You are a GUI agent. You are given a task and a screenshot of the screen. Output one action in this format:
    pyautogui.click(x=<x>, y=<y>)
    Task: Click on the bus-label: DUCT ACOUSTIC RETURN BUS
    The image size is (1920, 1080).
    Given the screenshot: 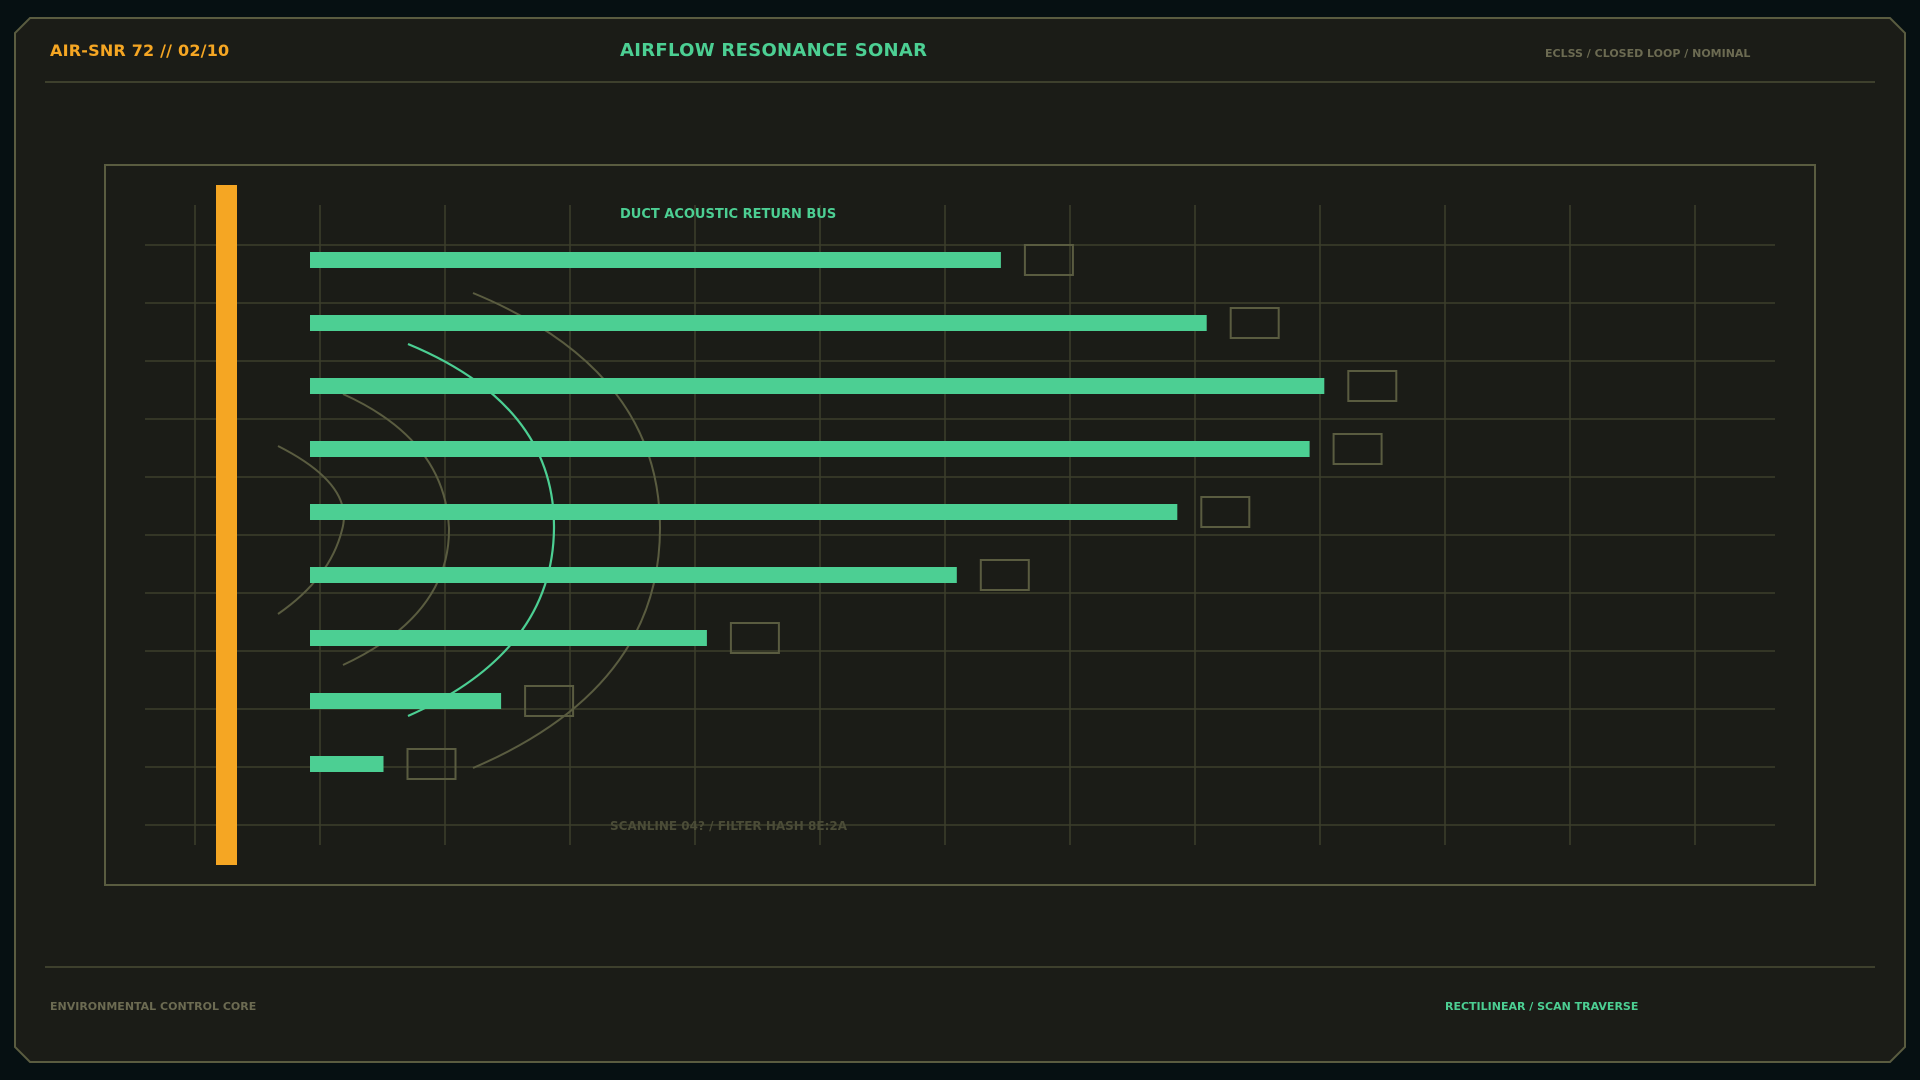 What is the action you would take?
    pyautogui.click(x=728, y=214)
    